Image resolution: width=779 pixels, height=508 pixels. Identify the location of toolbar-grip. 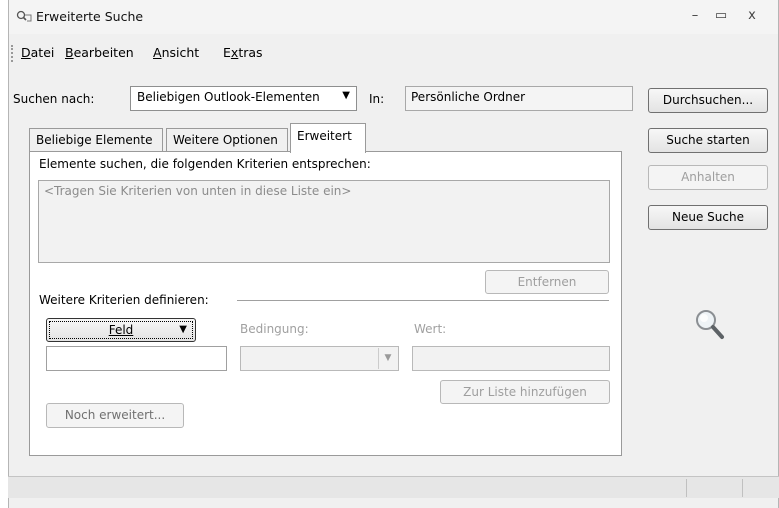
(12, 53).